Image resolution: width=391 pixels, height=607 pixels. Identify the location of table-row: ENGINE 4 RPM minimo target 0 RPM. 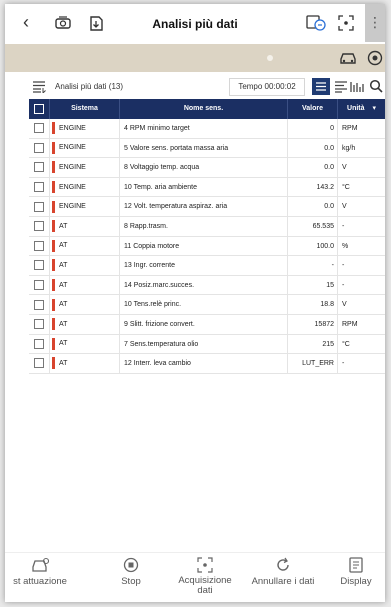
(207, 129).